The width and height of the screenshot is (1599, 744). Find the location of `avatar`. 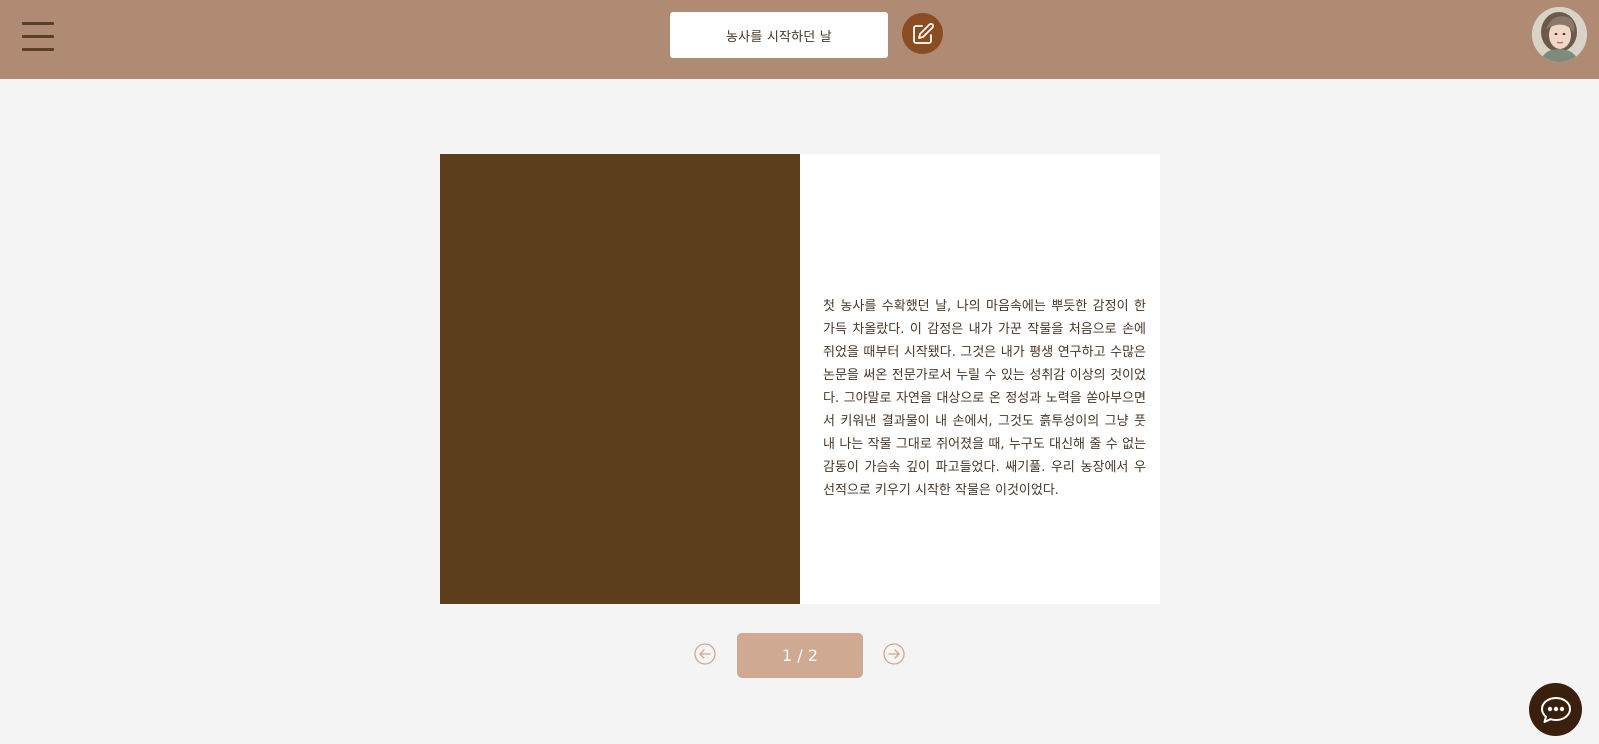

avatar is located at coordinates (1559, 34).